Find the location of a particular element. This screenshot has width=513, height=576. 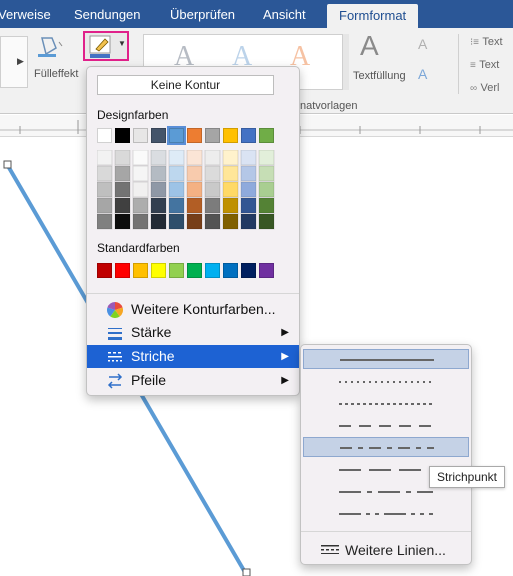

tab-verweise: Verweise is located at coordinates (25, 14).